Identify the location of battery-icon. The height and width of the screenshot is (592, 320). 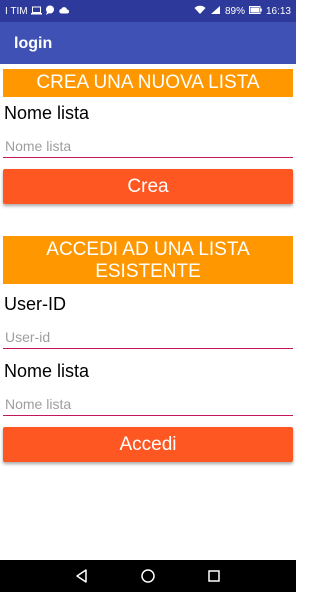
(255, 11).